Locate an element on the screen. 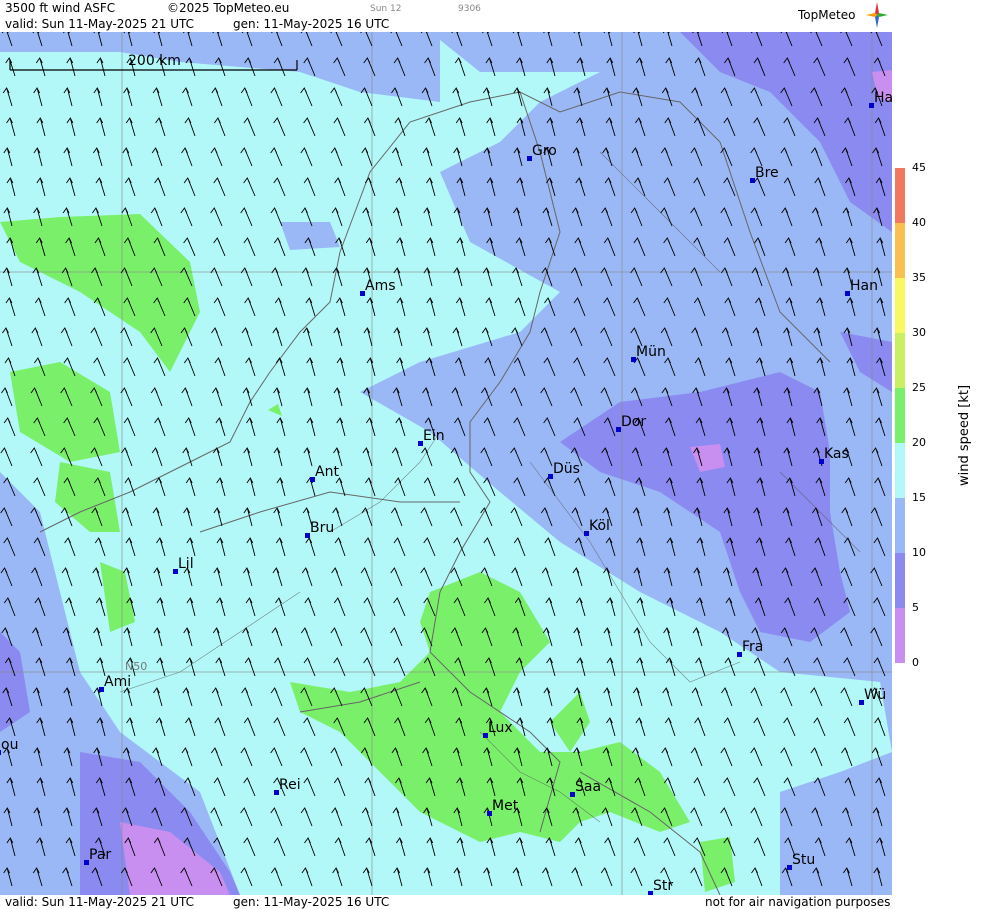  city-label: Lux is located at coordinates (500, 728).